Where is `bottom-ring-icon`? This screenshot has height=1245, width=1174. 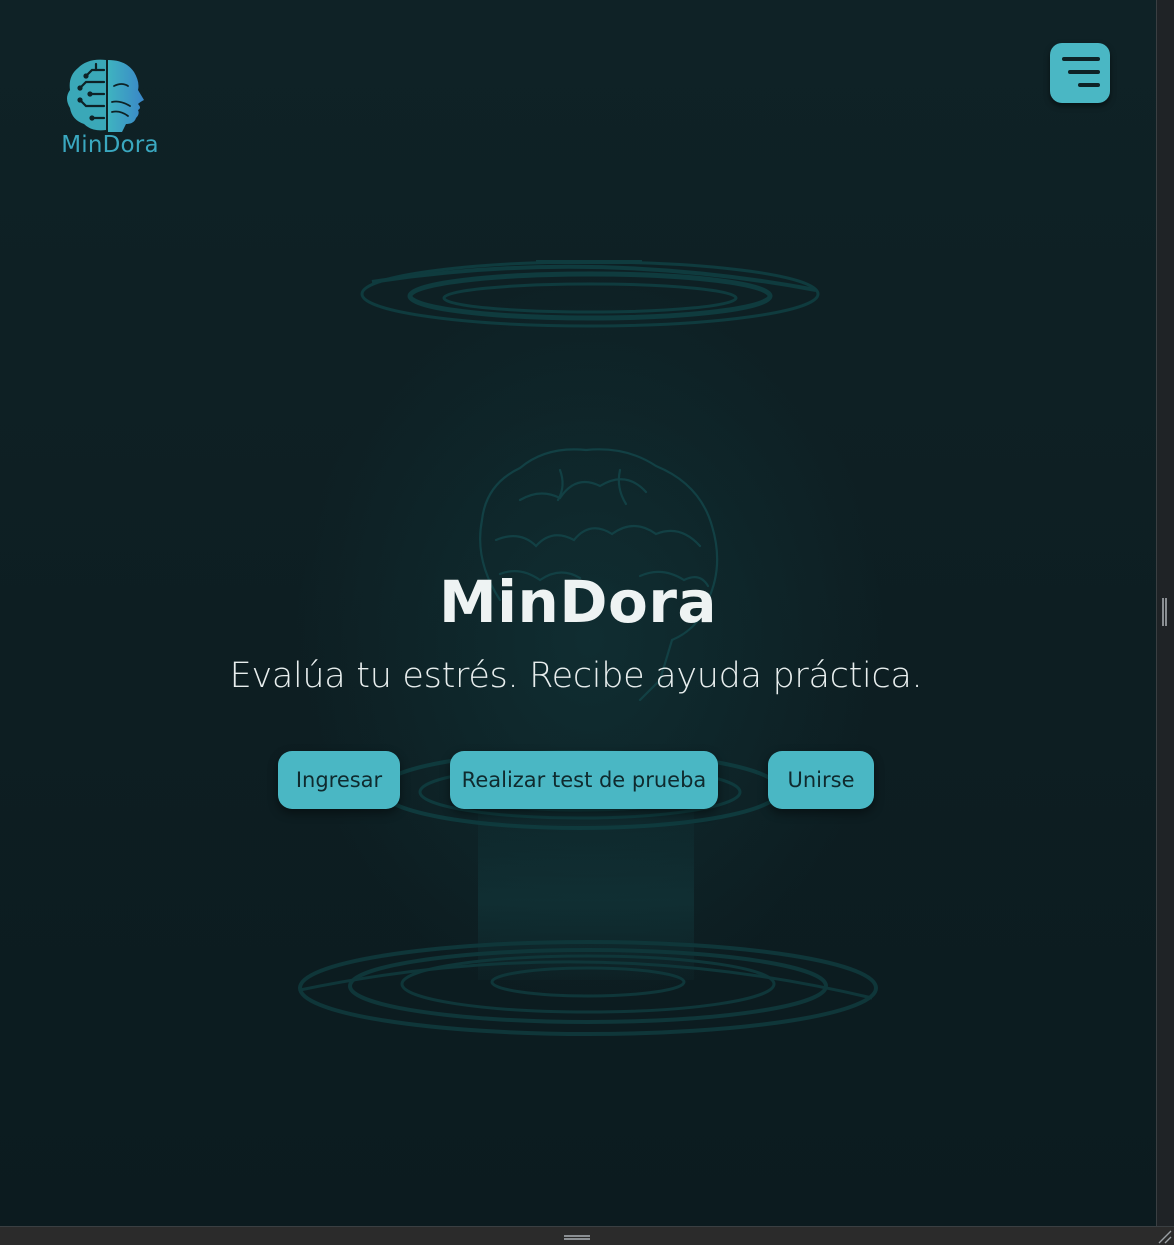 bottom-ring-icon is located at coordinates (588, 988).